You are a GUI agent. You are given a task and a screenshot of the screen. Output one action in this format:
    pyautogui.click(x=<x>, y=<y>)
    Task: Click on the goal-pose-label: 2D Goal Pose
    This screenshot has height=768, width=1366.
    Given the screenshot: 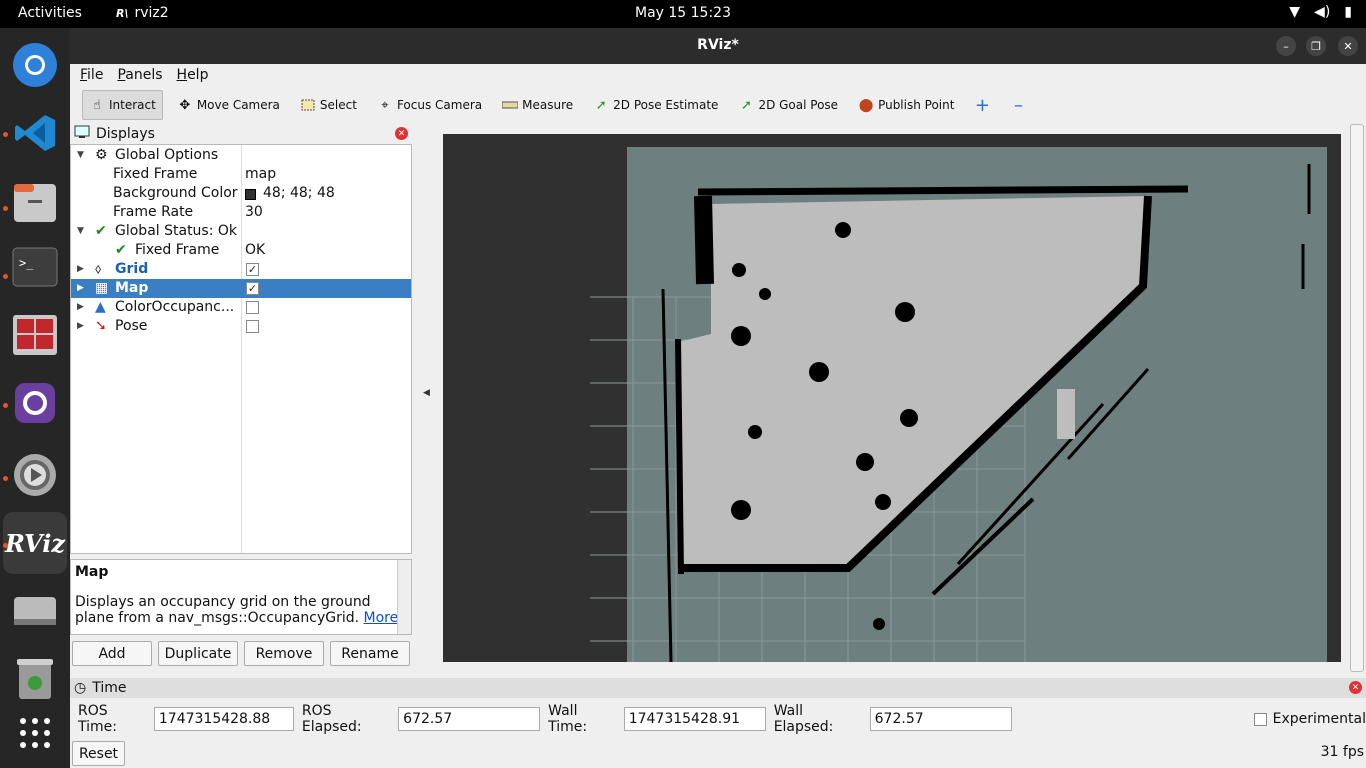 What is the action you would take?
    pyautogui.click(x=798, y=105)
    